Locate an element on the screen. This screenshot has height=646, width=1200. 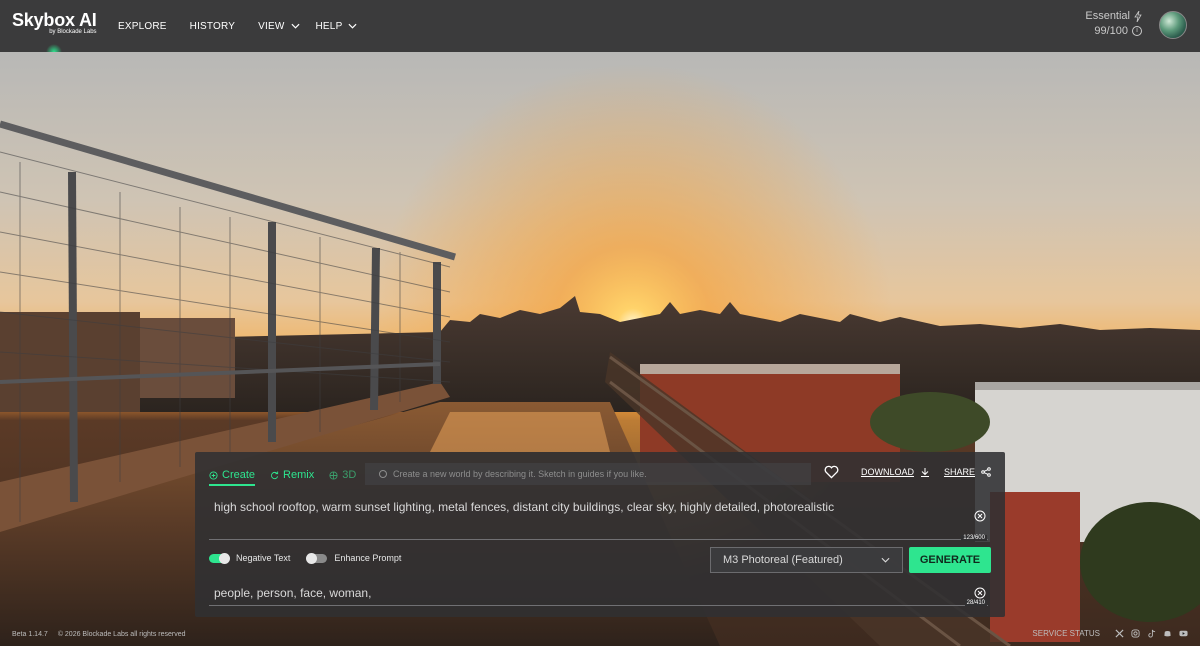
download-button: DOWNLOAD is located at coordinates (895, 472).